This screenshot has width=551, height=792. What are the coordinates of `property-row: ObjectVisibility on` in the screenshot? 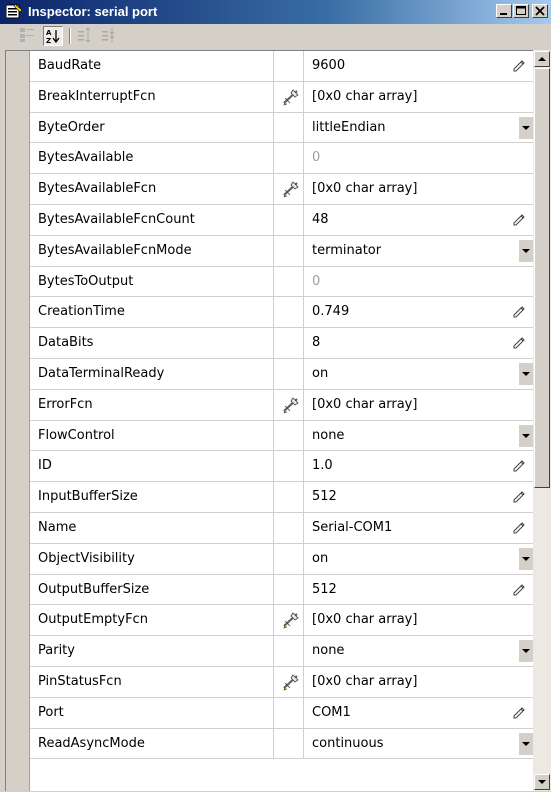 It's located at (281, 559).